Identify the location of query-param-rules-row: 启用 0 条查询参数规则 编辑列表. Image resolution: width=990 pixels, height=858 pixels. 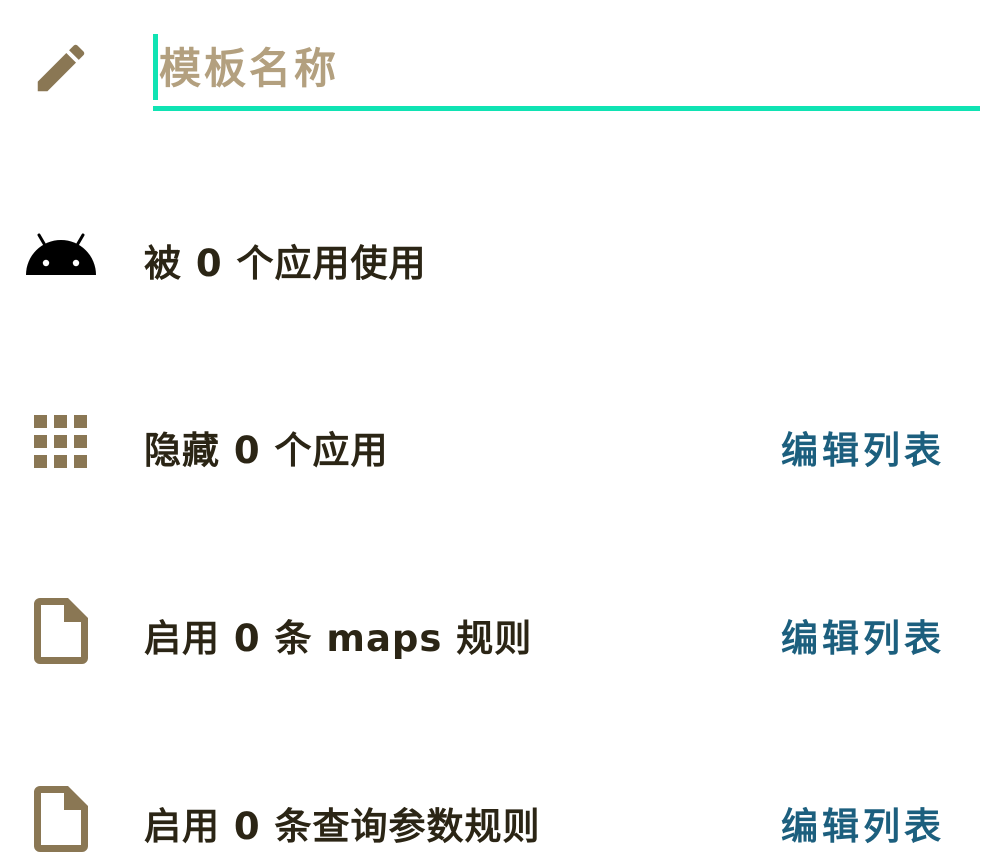
(495, 818).